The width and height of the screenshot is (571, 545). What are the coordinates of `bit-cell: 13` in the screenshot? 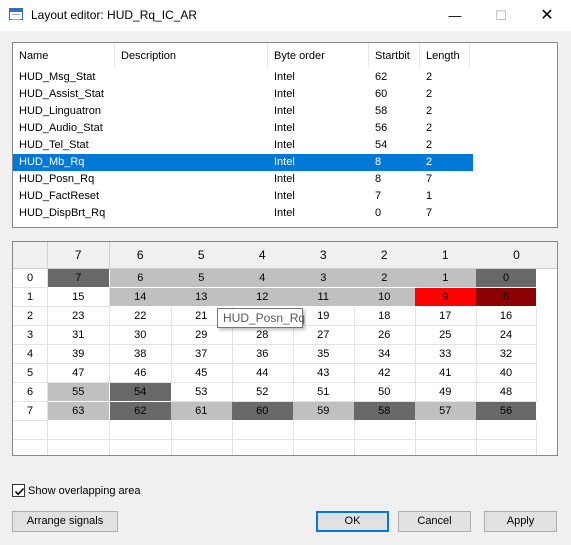 It's located at (202, 297).